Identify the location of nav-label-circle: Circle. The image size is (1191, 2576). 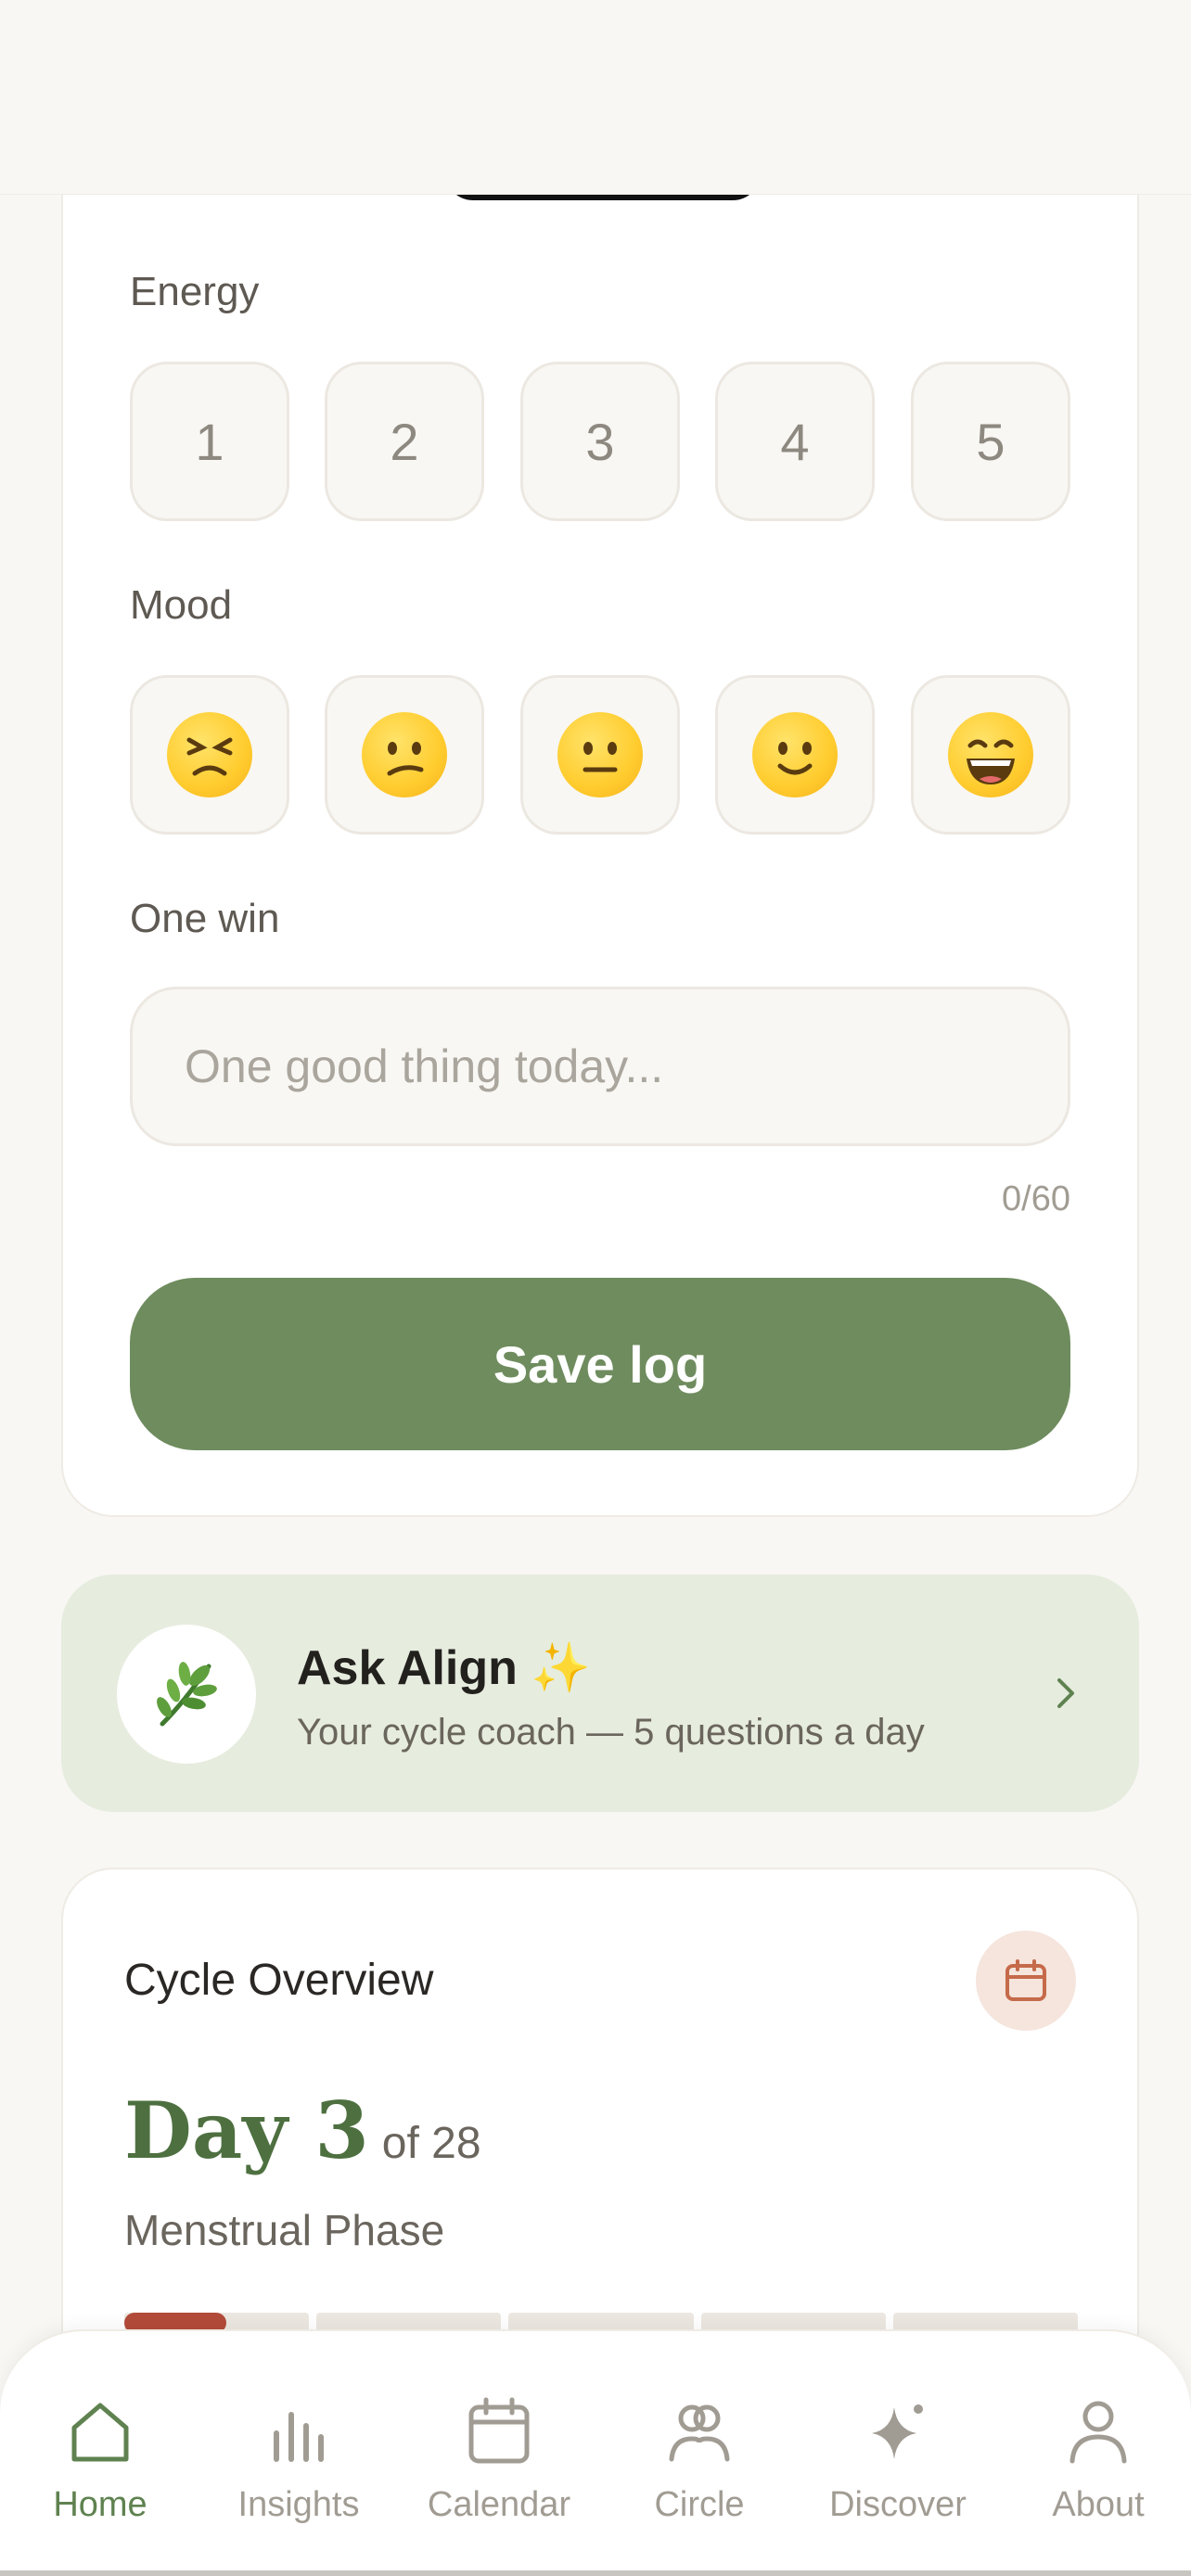
(699, 2504).